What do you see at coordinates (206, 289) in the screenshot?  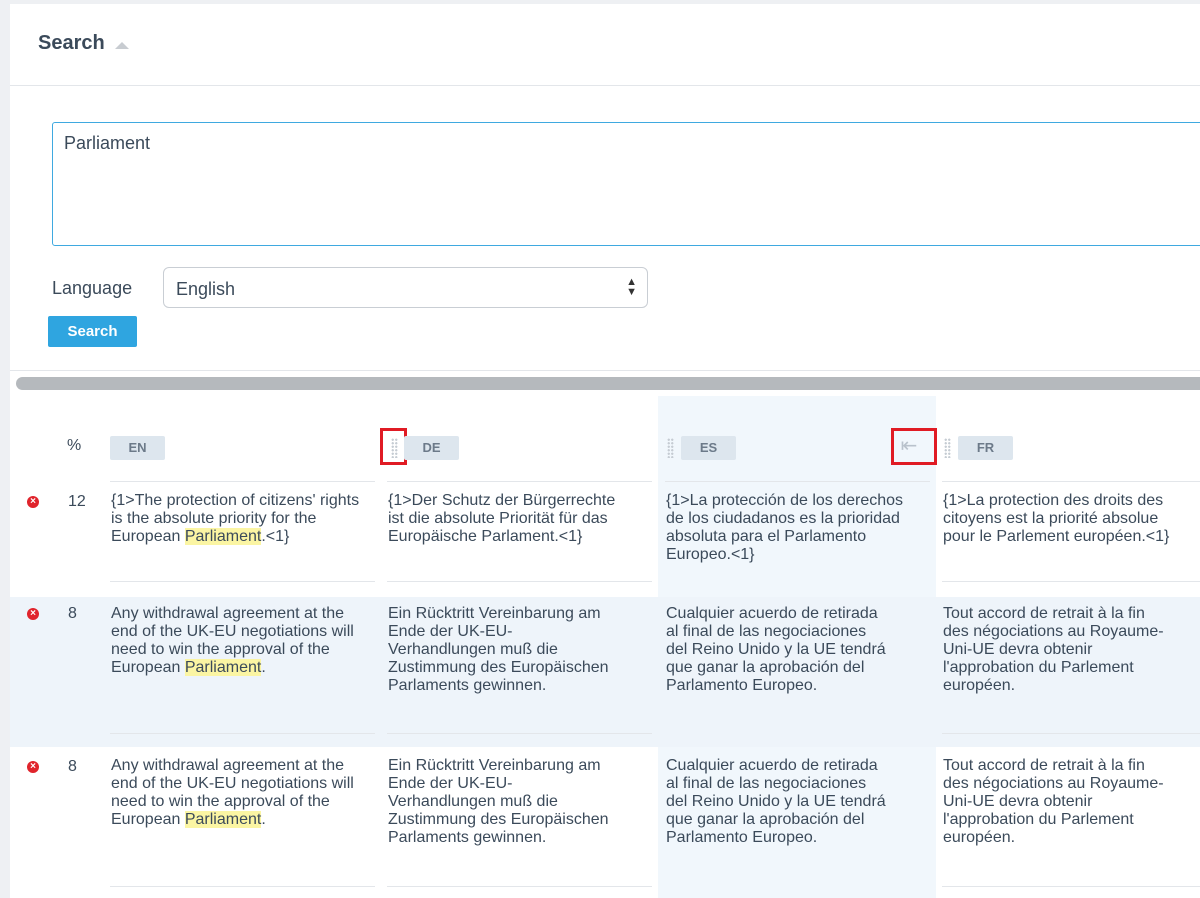 I see `language-select-value: English` at bounding box center [206, 289].